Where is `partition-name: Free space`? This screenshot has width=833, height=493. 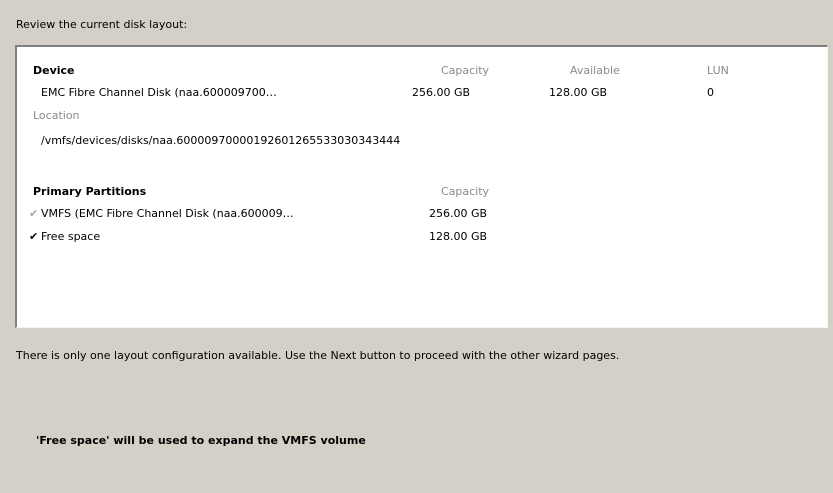 partition-name: Free space is located at coordinates (71, 236).